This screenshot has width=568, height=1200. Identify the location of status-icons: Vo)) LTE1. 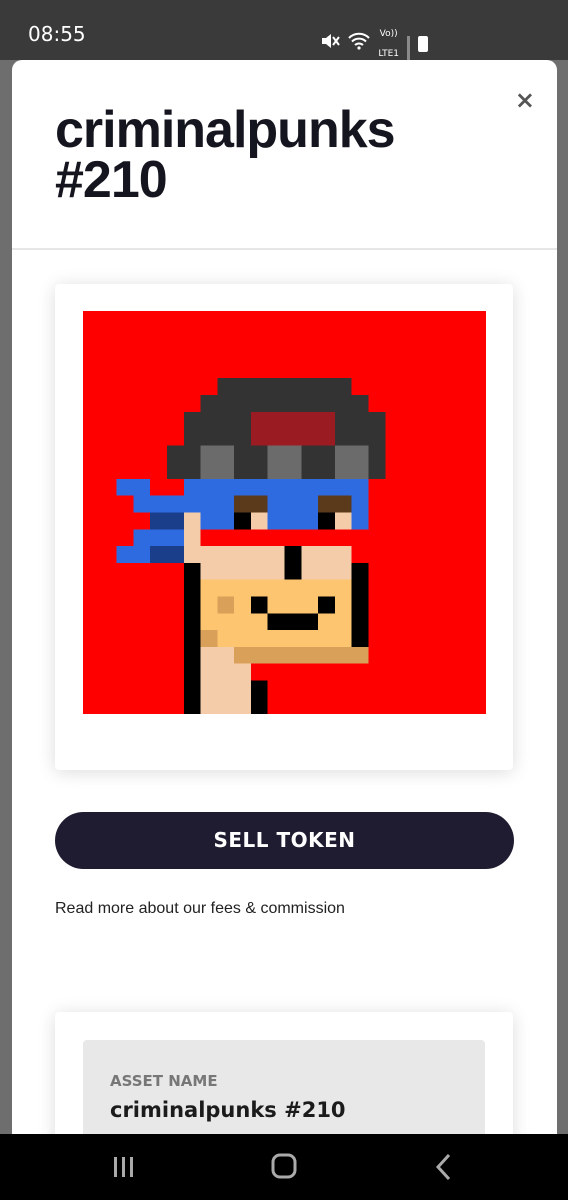
(374, 50).